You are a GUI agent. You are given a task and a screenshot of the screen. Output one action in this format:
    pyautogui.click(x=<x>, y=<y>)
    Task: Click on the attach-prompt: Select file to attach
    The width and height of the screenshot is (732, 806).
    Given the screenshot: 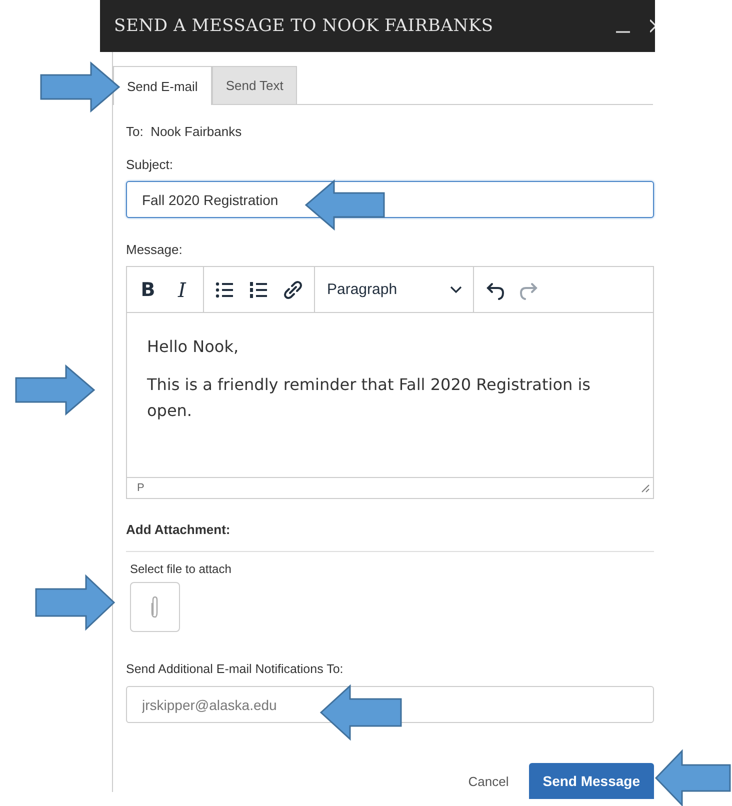 What is the action you would take?
    pyautogui.click(x=181, y=569)
    